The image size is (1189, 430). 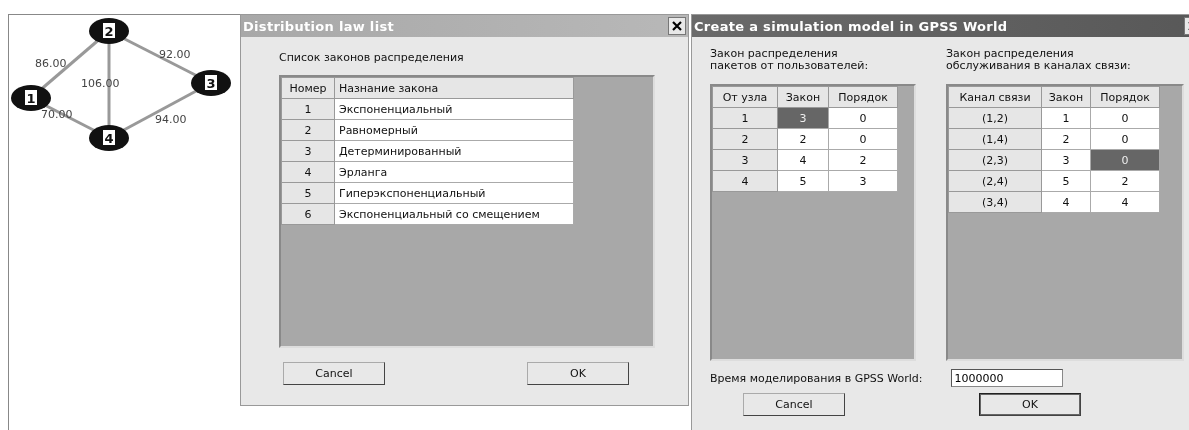 I want to click on graph-node: 3, so click(x=211, y=83).